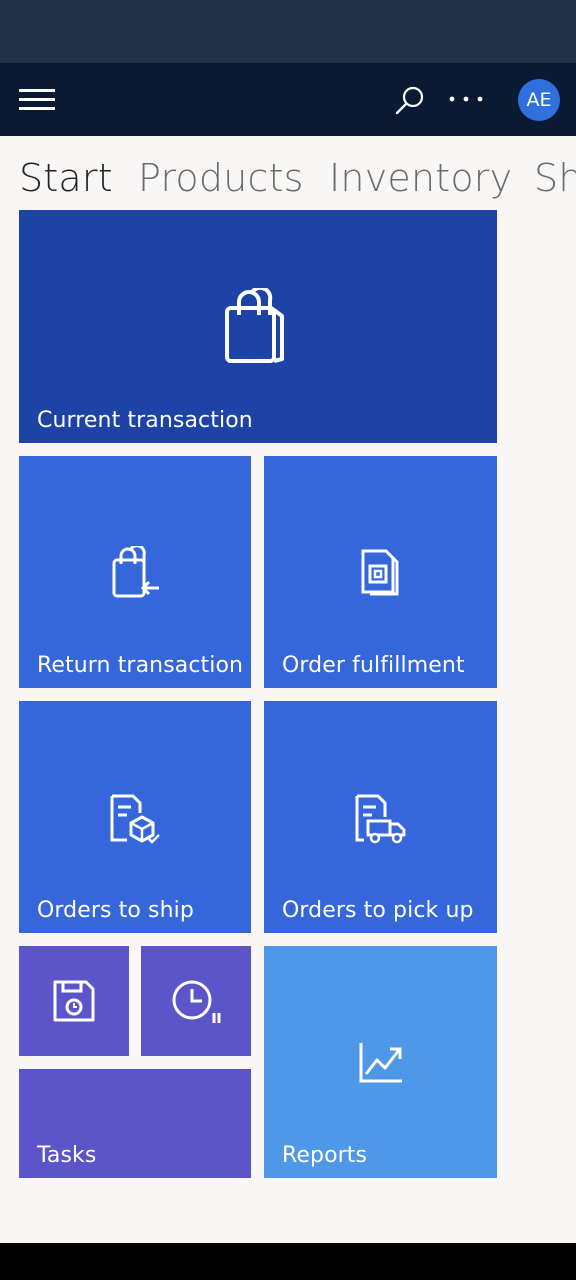  I want to click on pickup-truck-icon, so click(380, 819).